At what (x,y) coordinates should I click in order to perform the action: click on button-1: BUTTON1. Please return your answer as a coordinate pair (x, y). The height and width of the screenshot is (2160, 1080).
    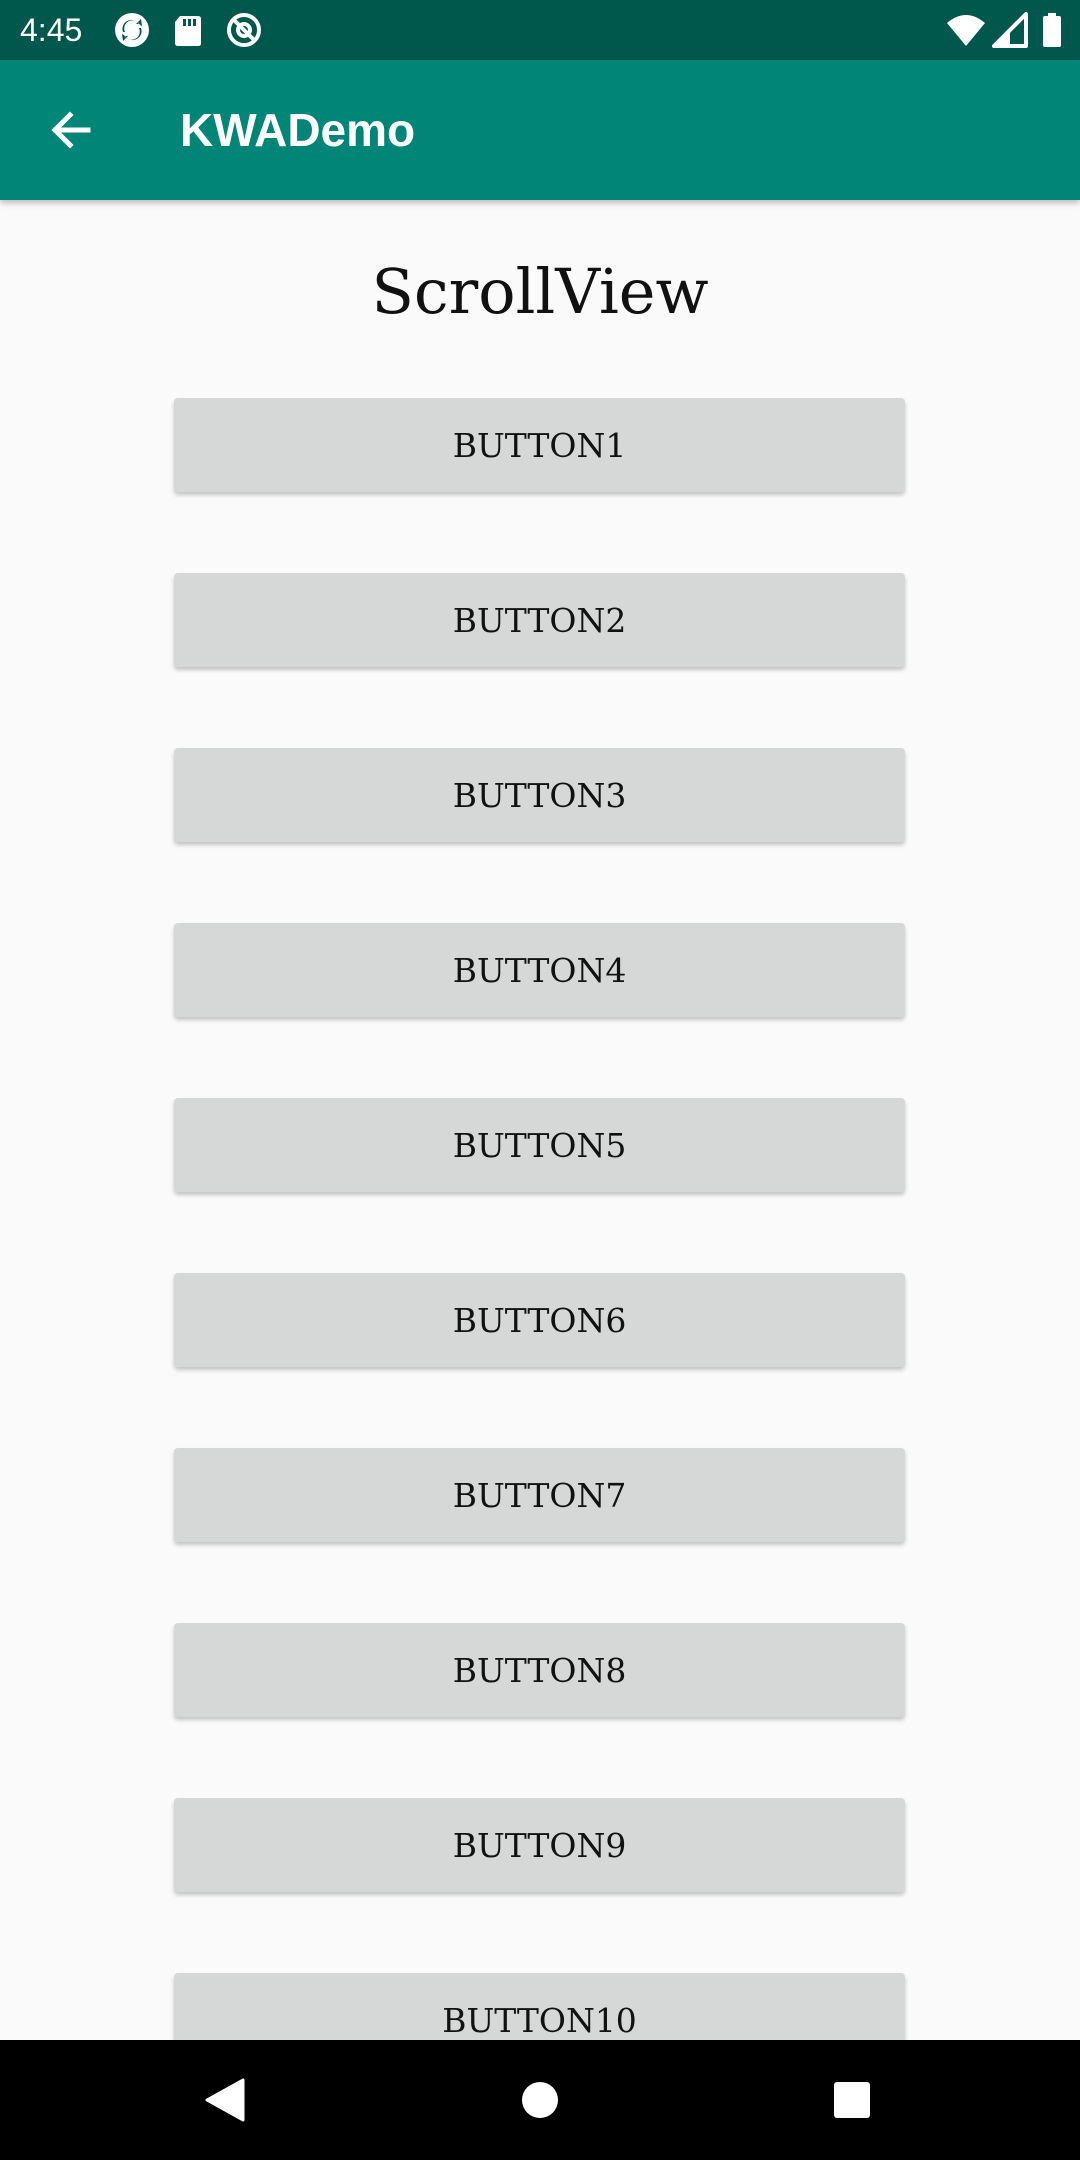
    Looking at the image, I should click on (539, 445).